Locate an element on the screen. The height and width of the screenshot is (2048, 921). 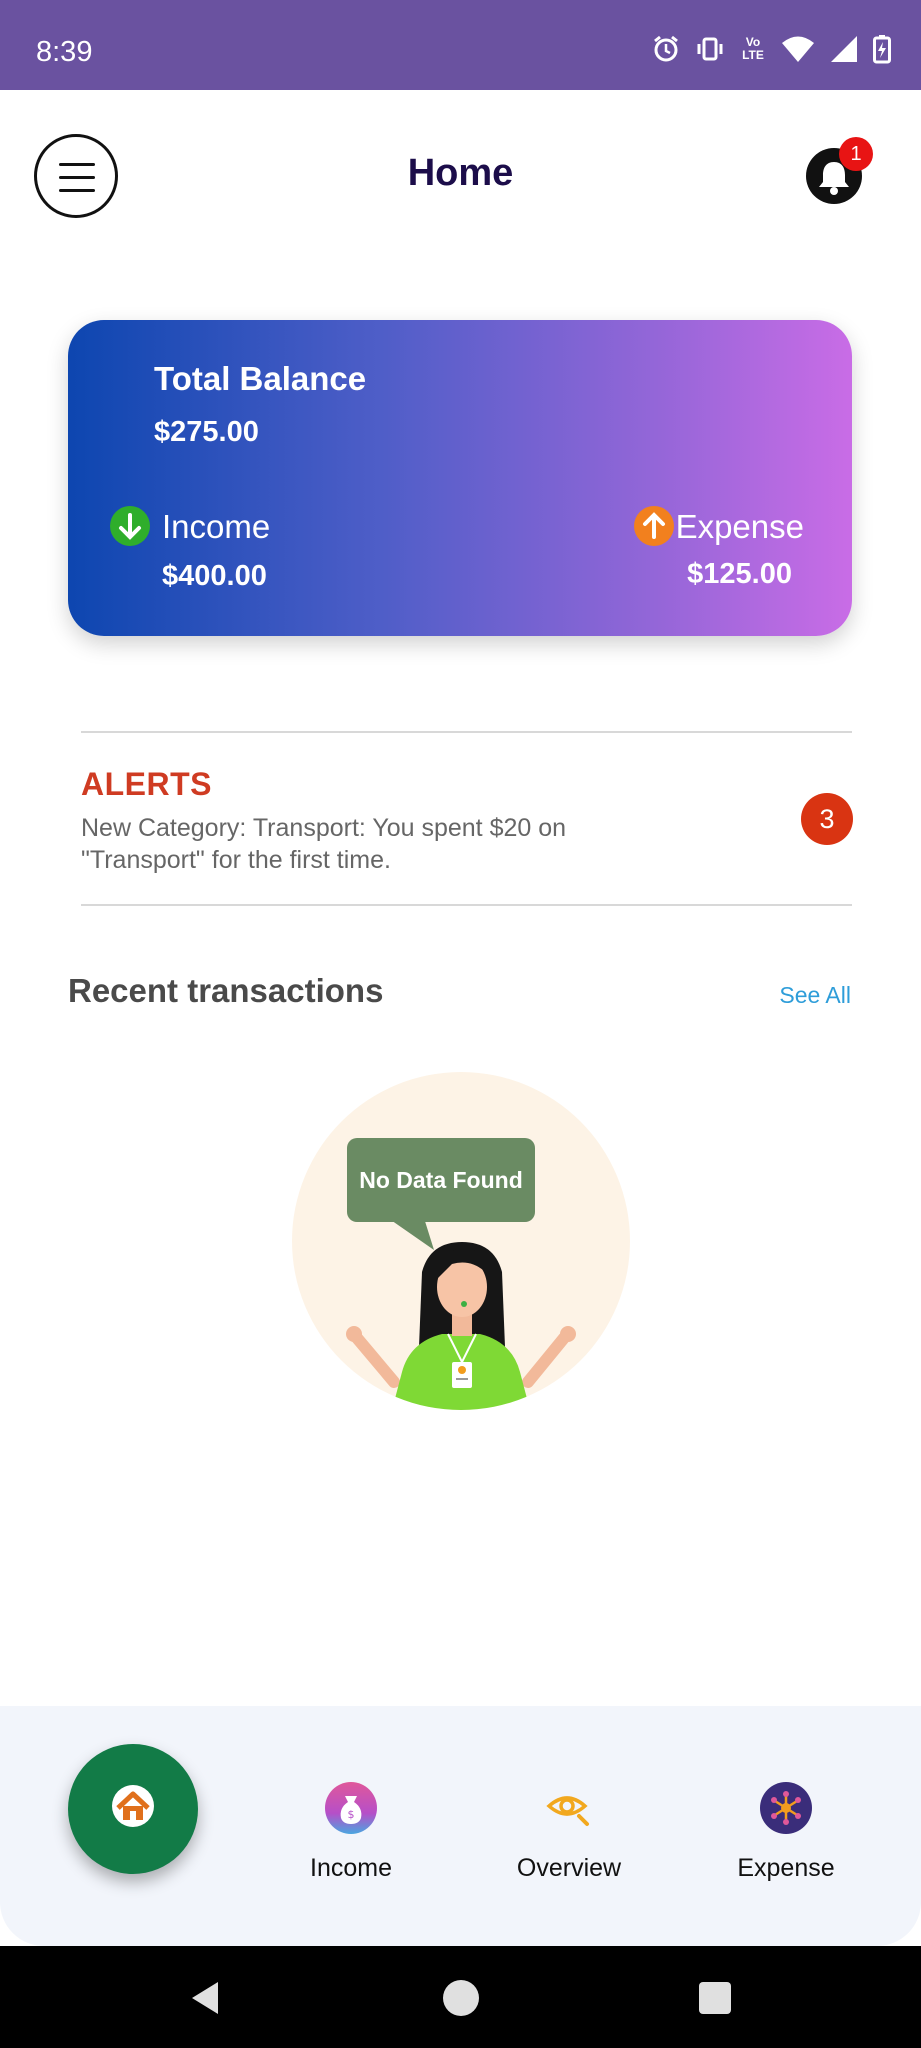
status-time: 8:39 is located at coordinates (64, 52).